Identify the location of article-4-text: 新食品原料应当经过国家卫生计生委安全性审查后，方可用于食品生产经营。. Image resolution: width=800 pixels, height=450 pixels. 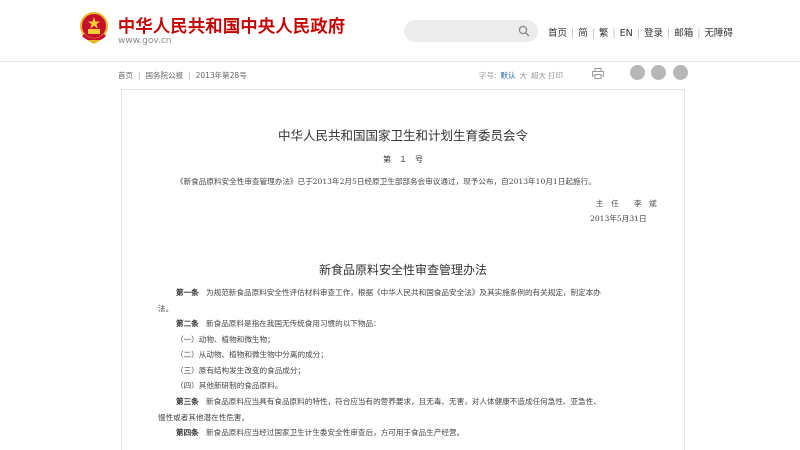
(335, 432).